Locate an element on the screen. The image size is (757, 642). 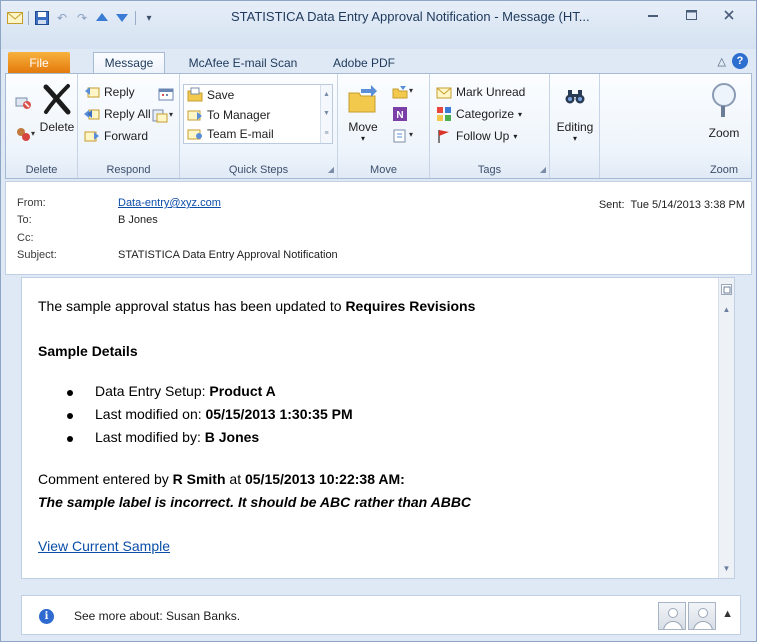
sent-info: Sent: Tue 5/14/2013 3:38 PM is located at coordinates (672, 205).